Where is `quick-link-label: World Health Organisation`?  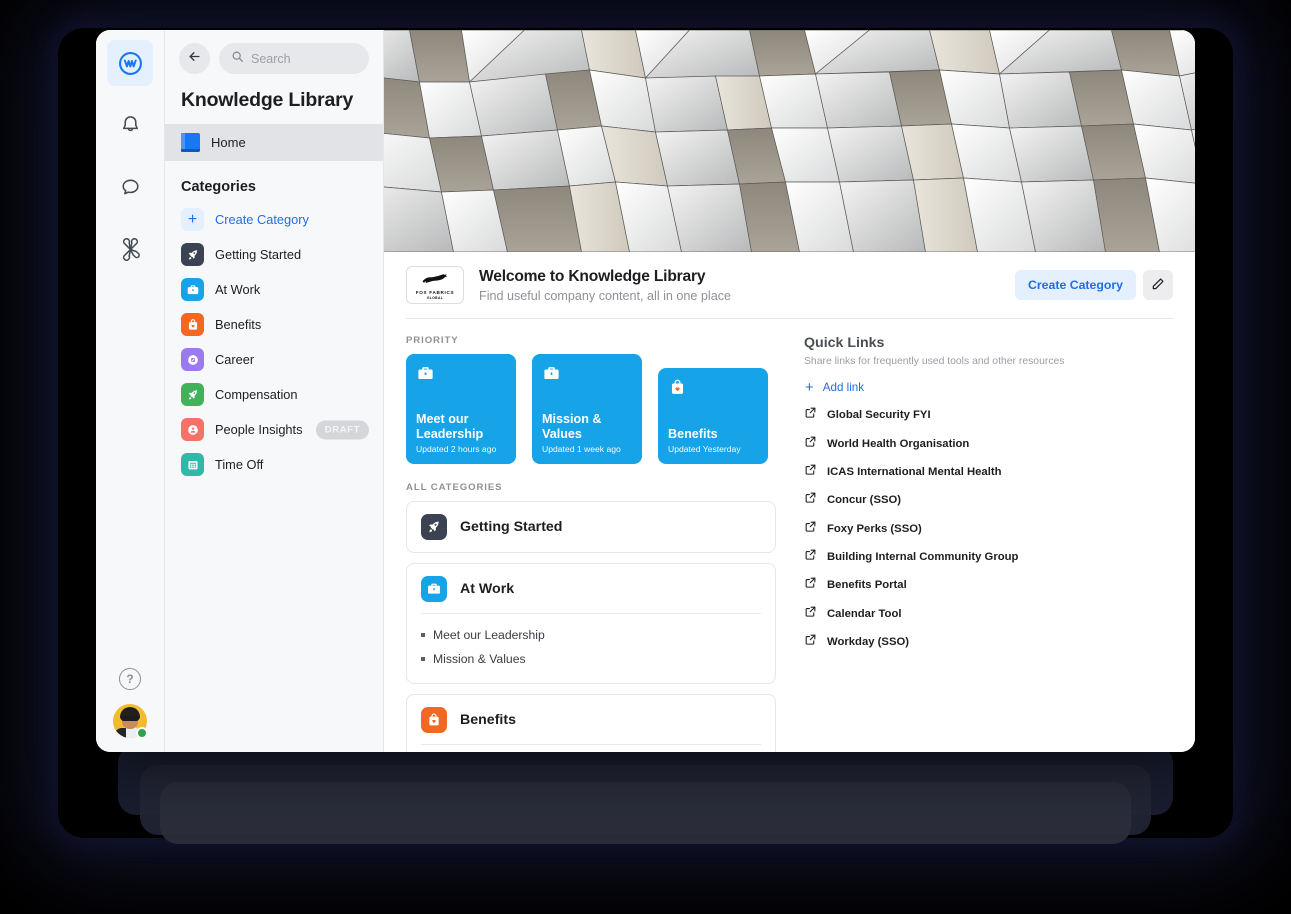 quick-link-label: World Health Organisation is located at coordinates (898, 443).